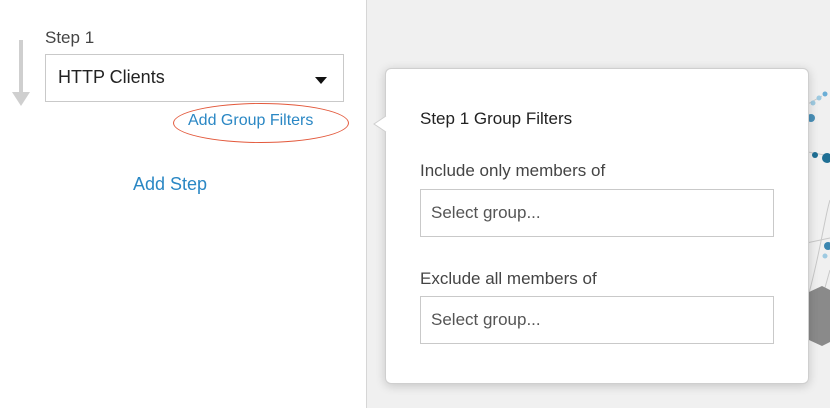 This screenshot has width=830, height=408. I want to click on add-group-filters-link: Add Group Filters, so click(250, 121).